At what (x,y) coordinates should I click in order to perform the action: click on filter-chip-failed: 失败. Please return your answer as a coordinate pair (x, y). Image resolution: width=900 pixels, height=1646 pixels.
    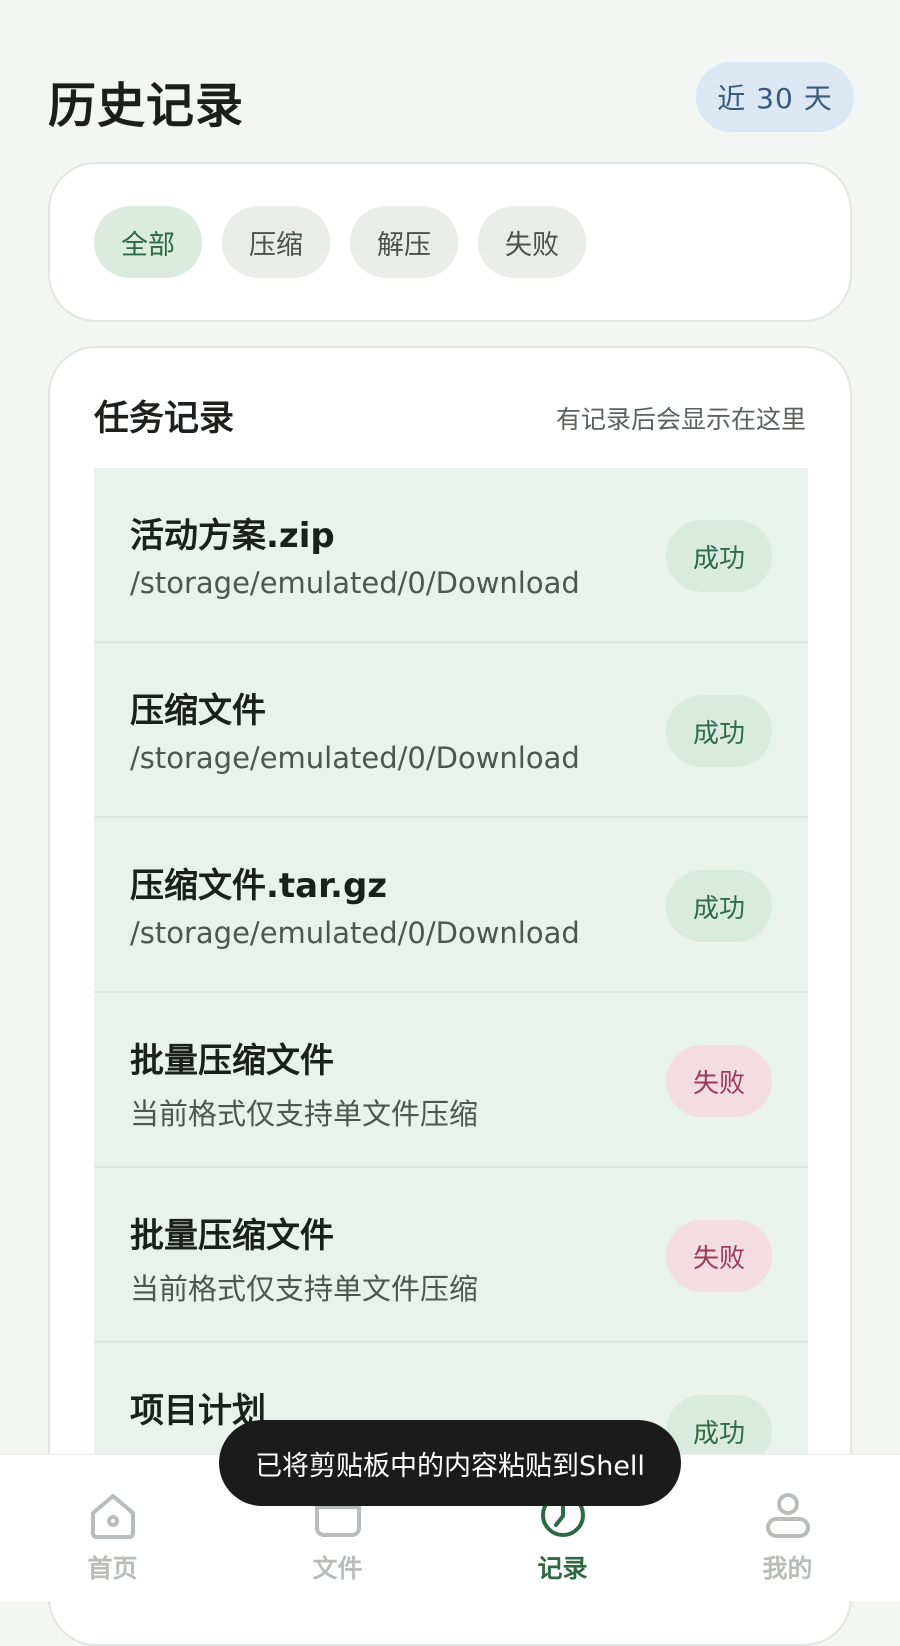
    Looking at the image, I should click on (532, 242).